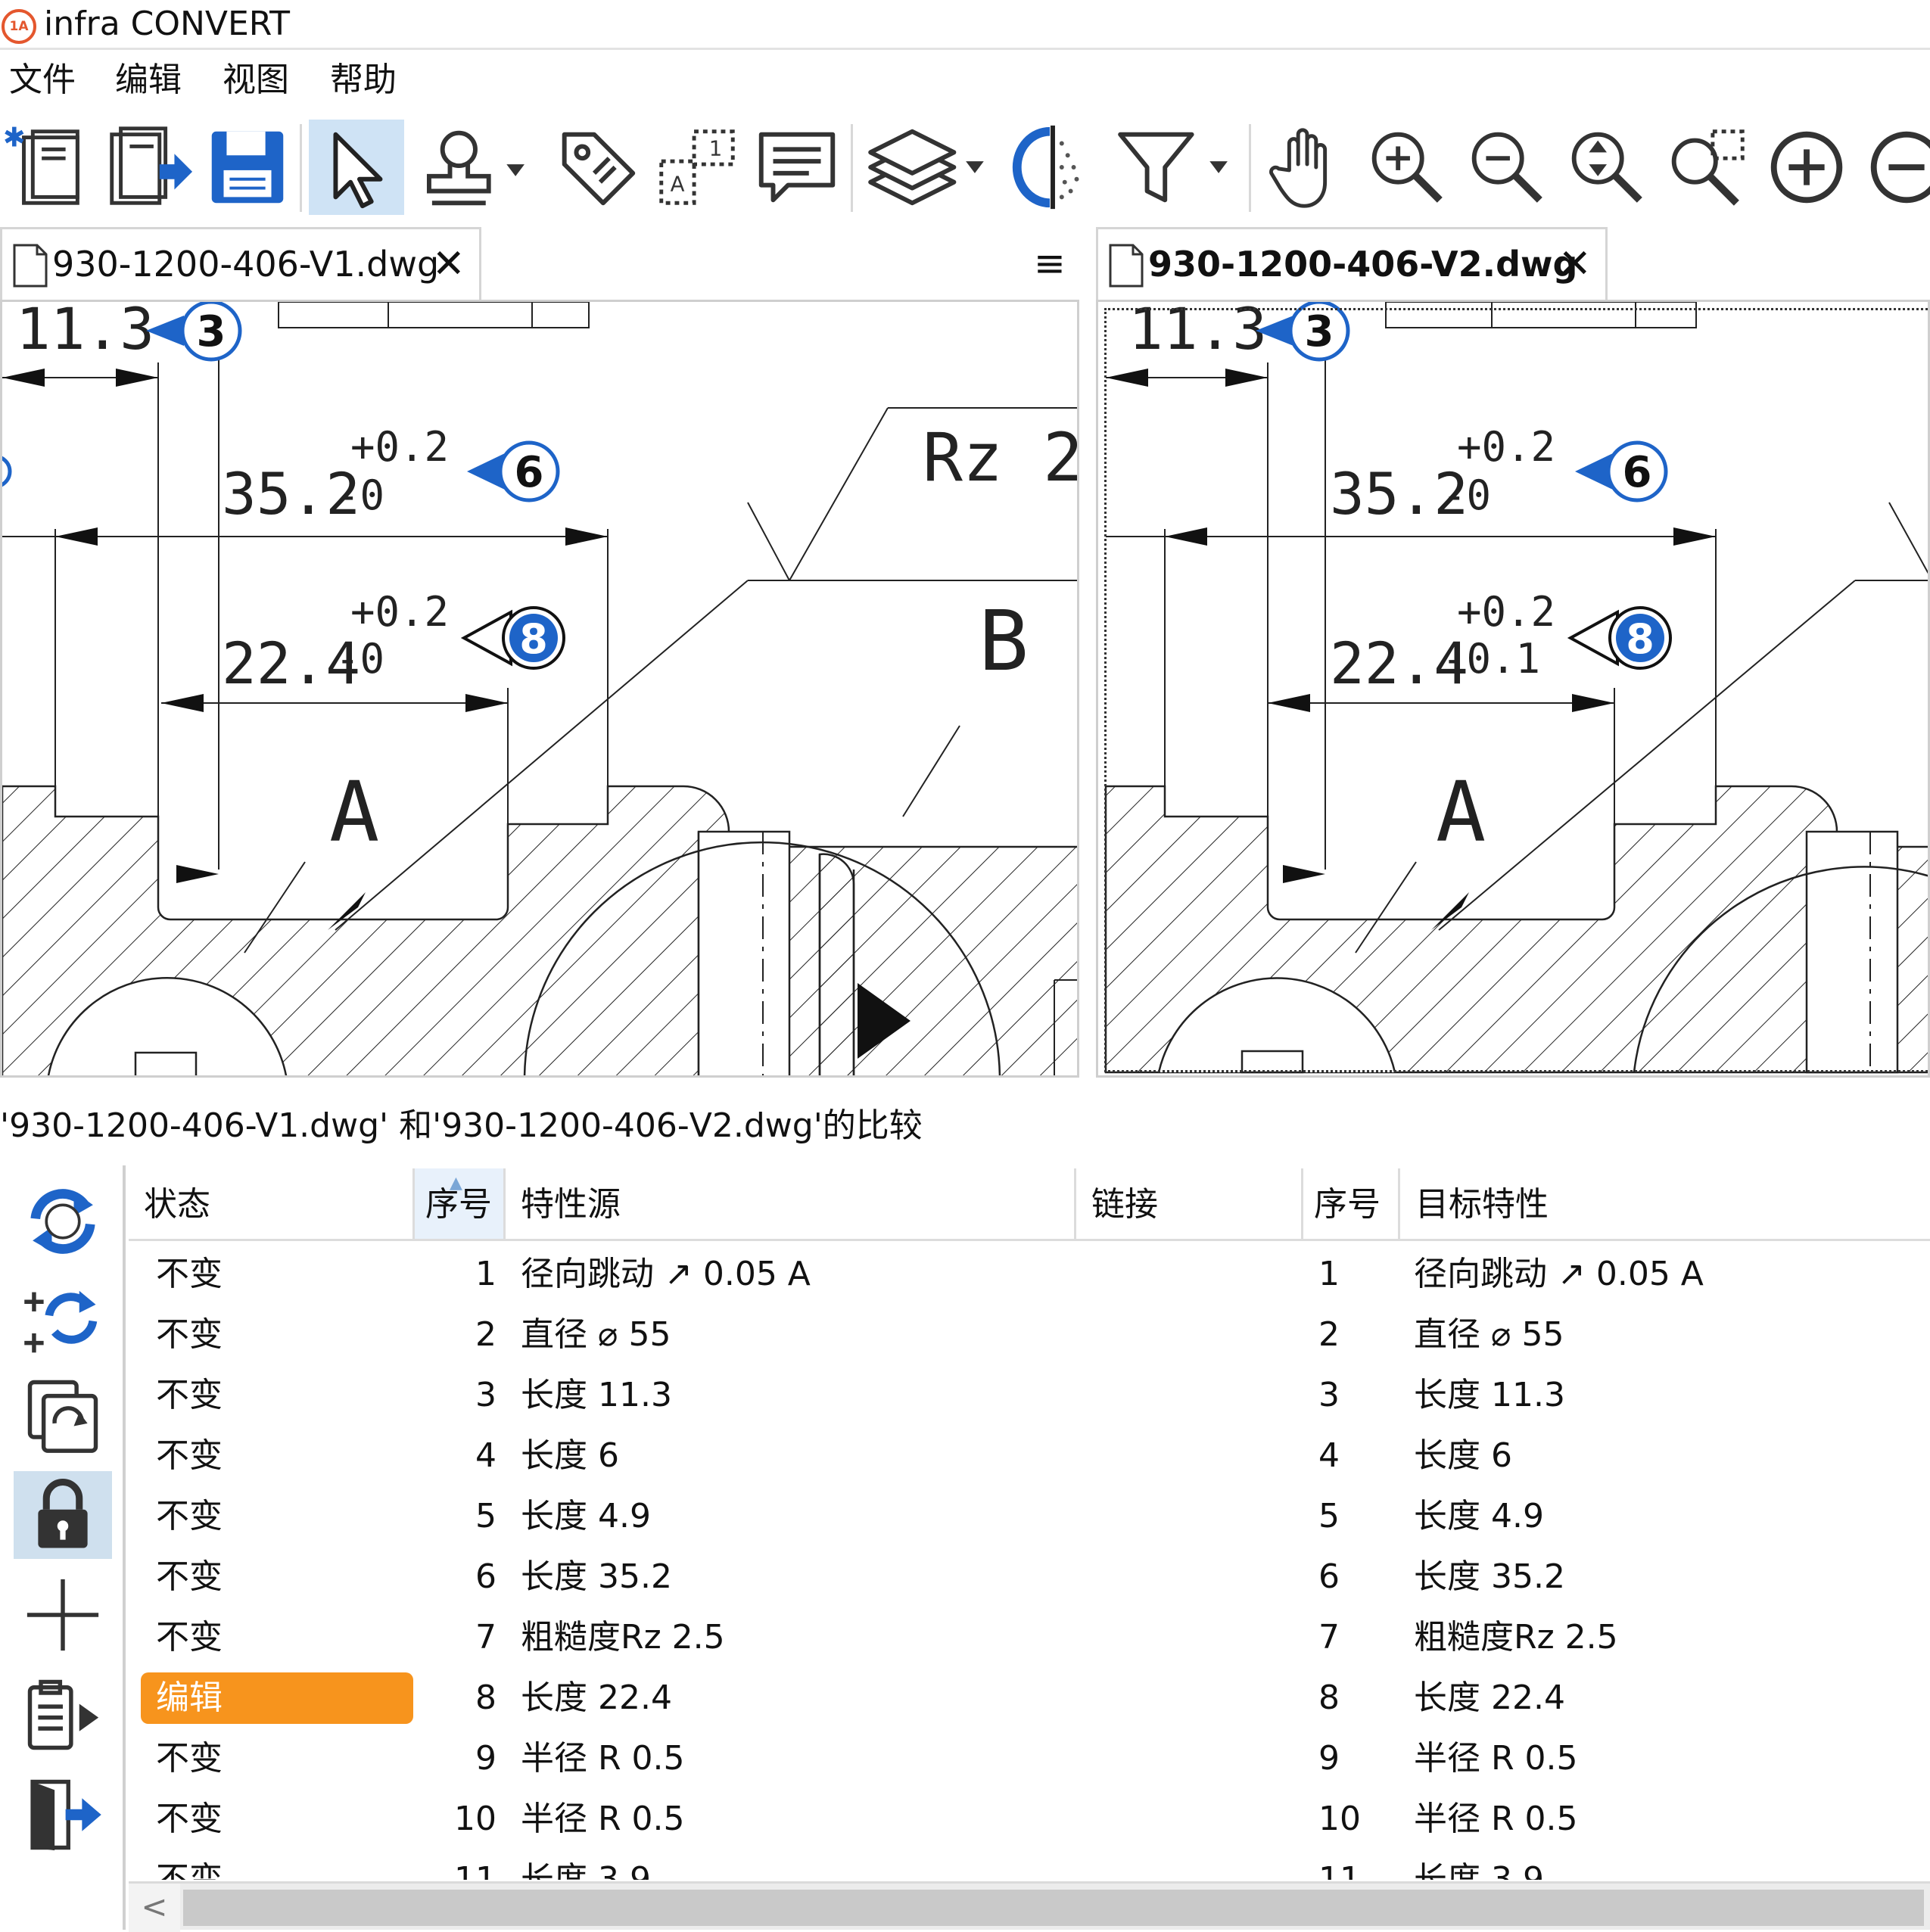 The image size is (1930, 1932). What do you see at coordinates (1029, 1335) in the screenshot?
I see `table-row: 不变 2 直径 ⌀ 55 2 直径 ⌀ 55` at bounding box center [1029, 1335].